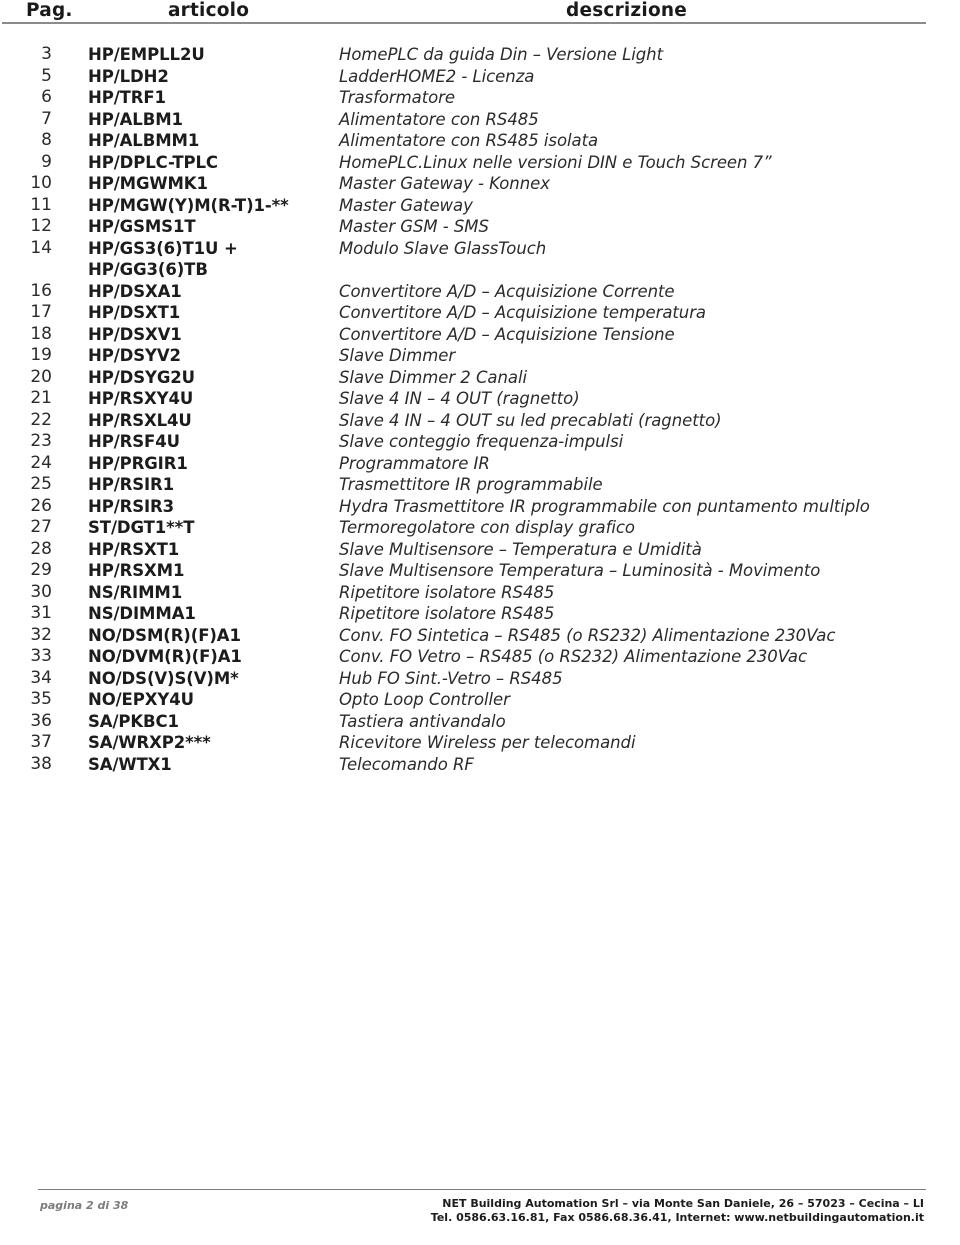 Image resolution: width=960 pixels, height=1245 pixels. What do you see at coordinates (480, 98) in the screenshot?
I see `table-row: 6 HP/TRF1 Trasformatore` at bounding box center [480, 98].